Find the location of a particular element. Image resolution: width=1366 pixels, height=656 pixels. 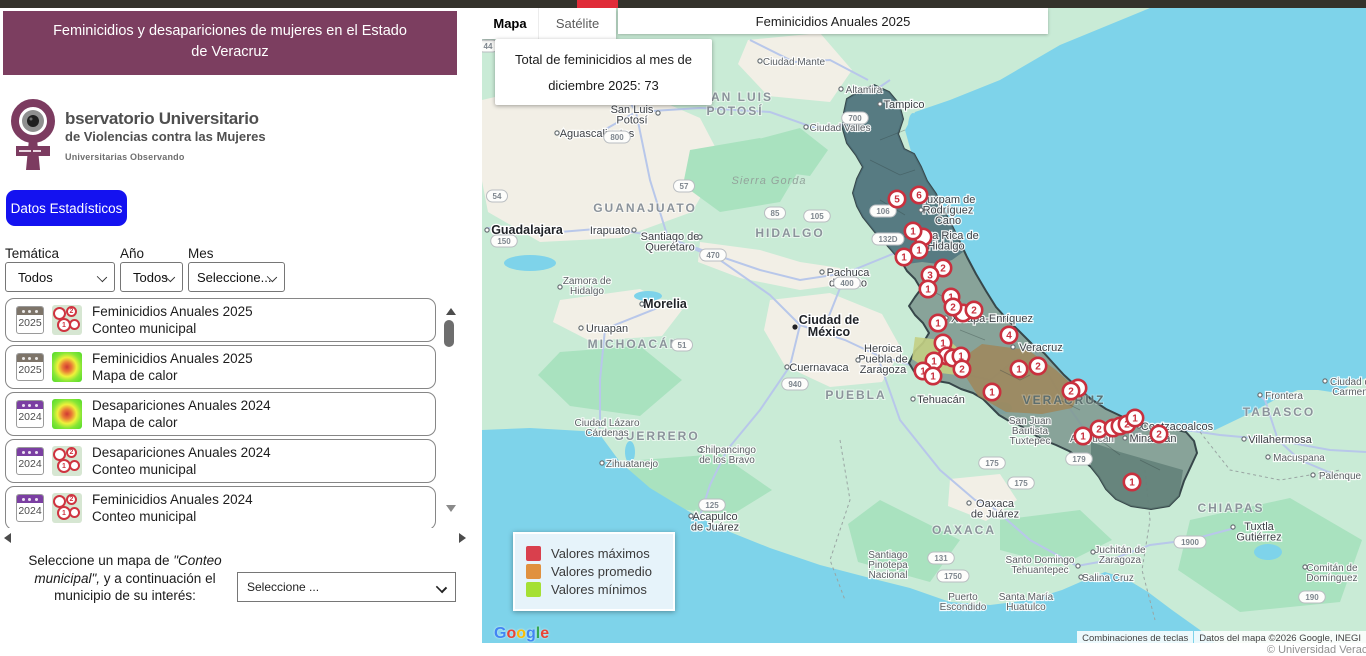

city-label: Tehuacán is located at coordinates (941, 400).